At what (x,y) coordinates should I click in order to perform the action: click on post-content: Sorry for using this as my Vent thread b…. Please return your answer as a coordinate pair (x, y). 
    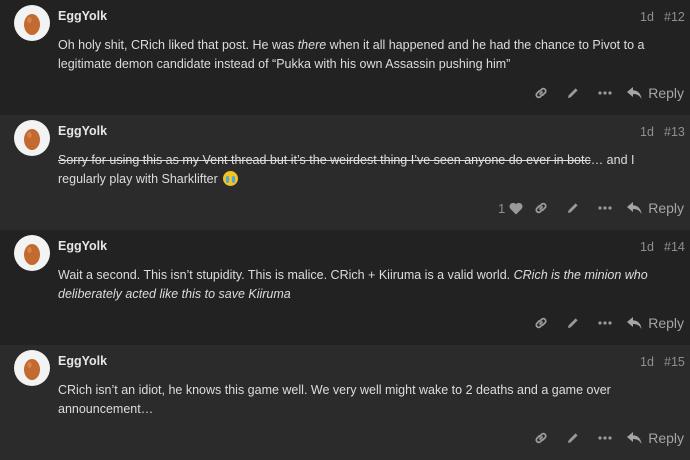
    Looking at the image, I should click on (371, 170).